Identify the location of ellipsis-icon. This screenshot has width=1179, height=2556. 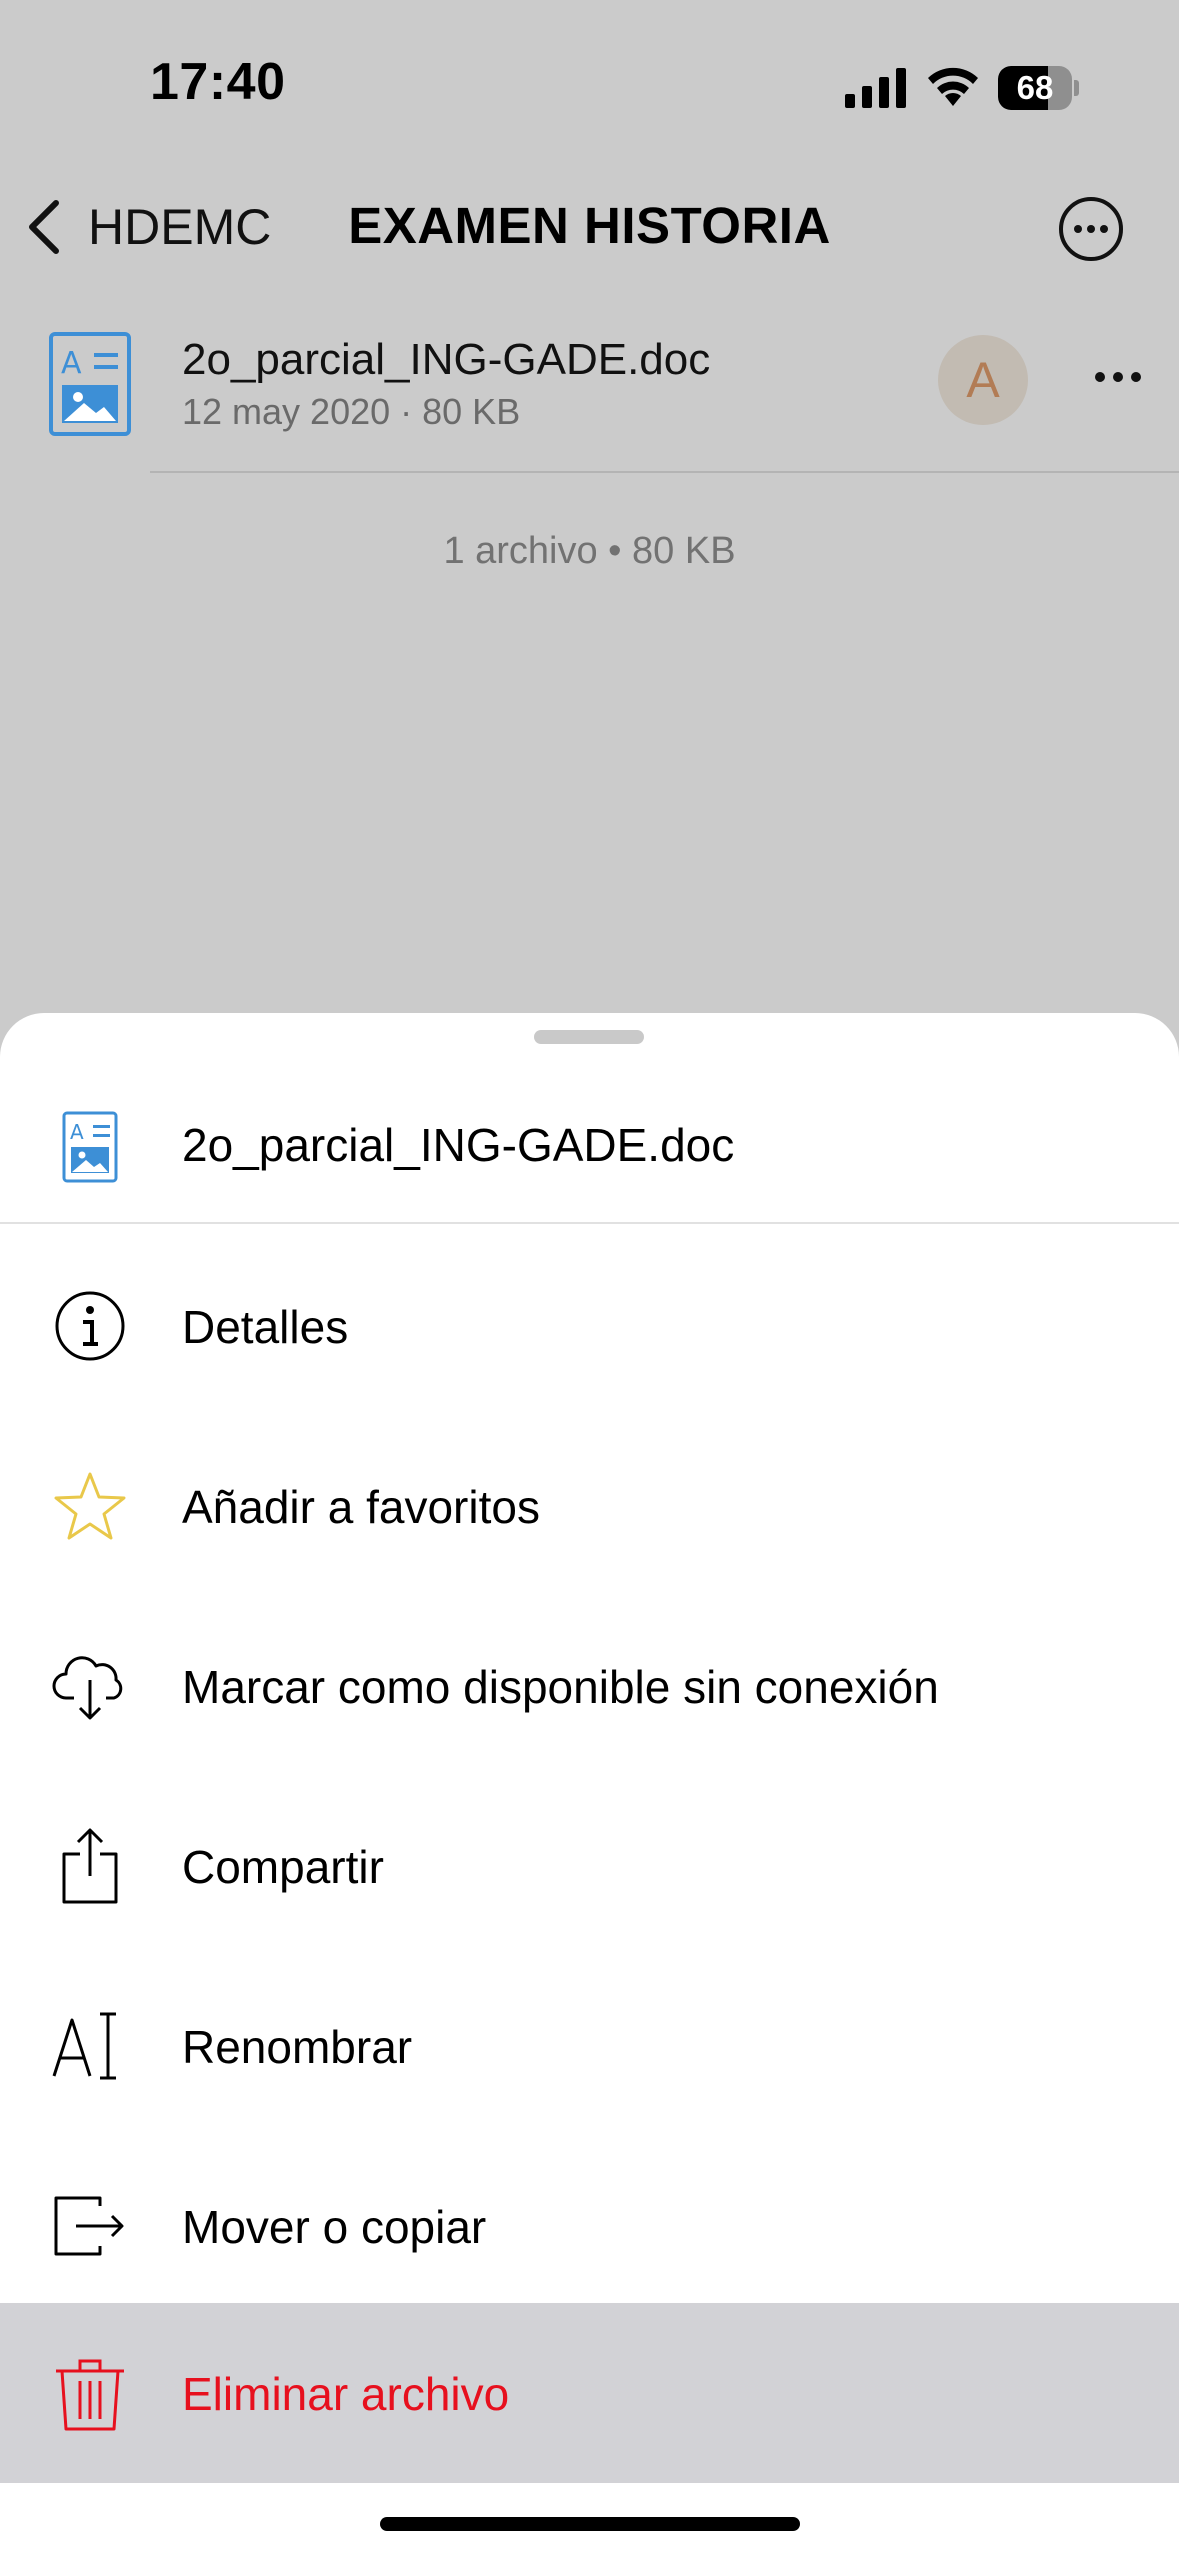
(1118, 377).